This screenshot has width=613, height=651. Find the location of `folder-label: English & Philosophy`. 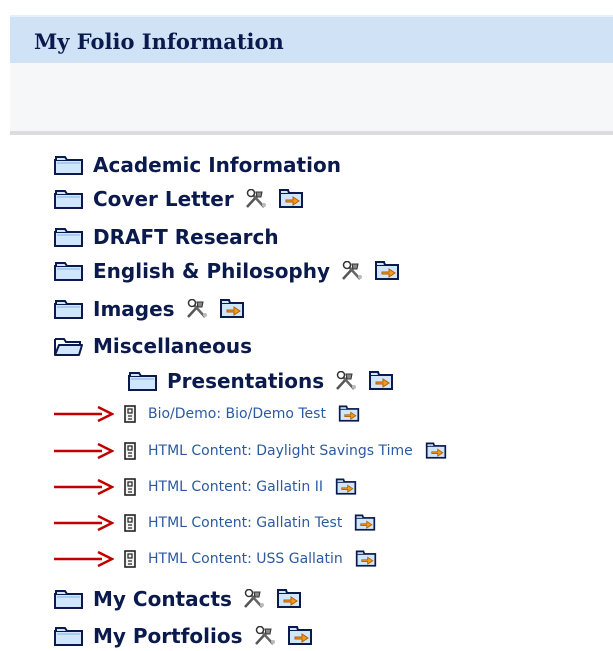

folder-label: English & Philosophy is located at coordinates (211, 271).